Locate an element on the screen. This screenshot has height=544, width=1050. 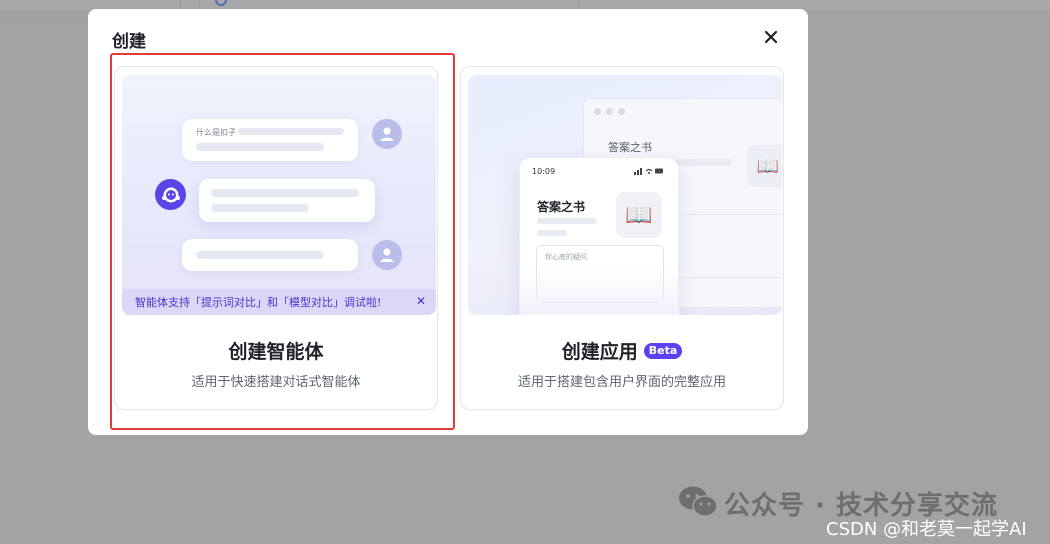
agent-illustration: 什么是扣子 智能体支持「提示词对比」和「模型对比」调试啦! ✕ is located at coordinates (279, 195).